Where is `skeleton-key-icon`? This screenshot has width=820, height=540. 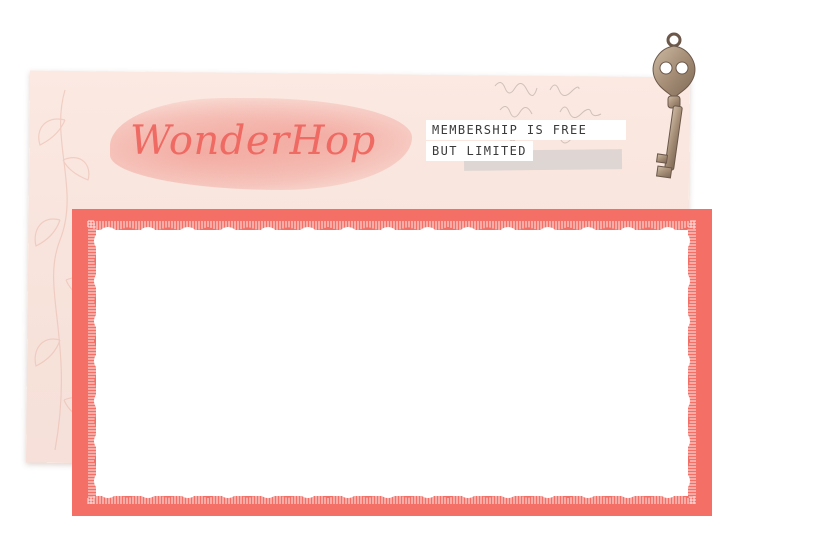
skeleton-key-icon is located at coordinates (674, 105).